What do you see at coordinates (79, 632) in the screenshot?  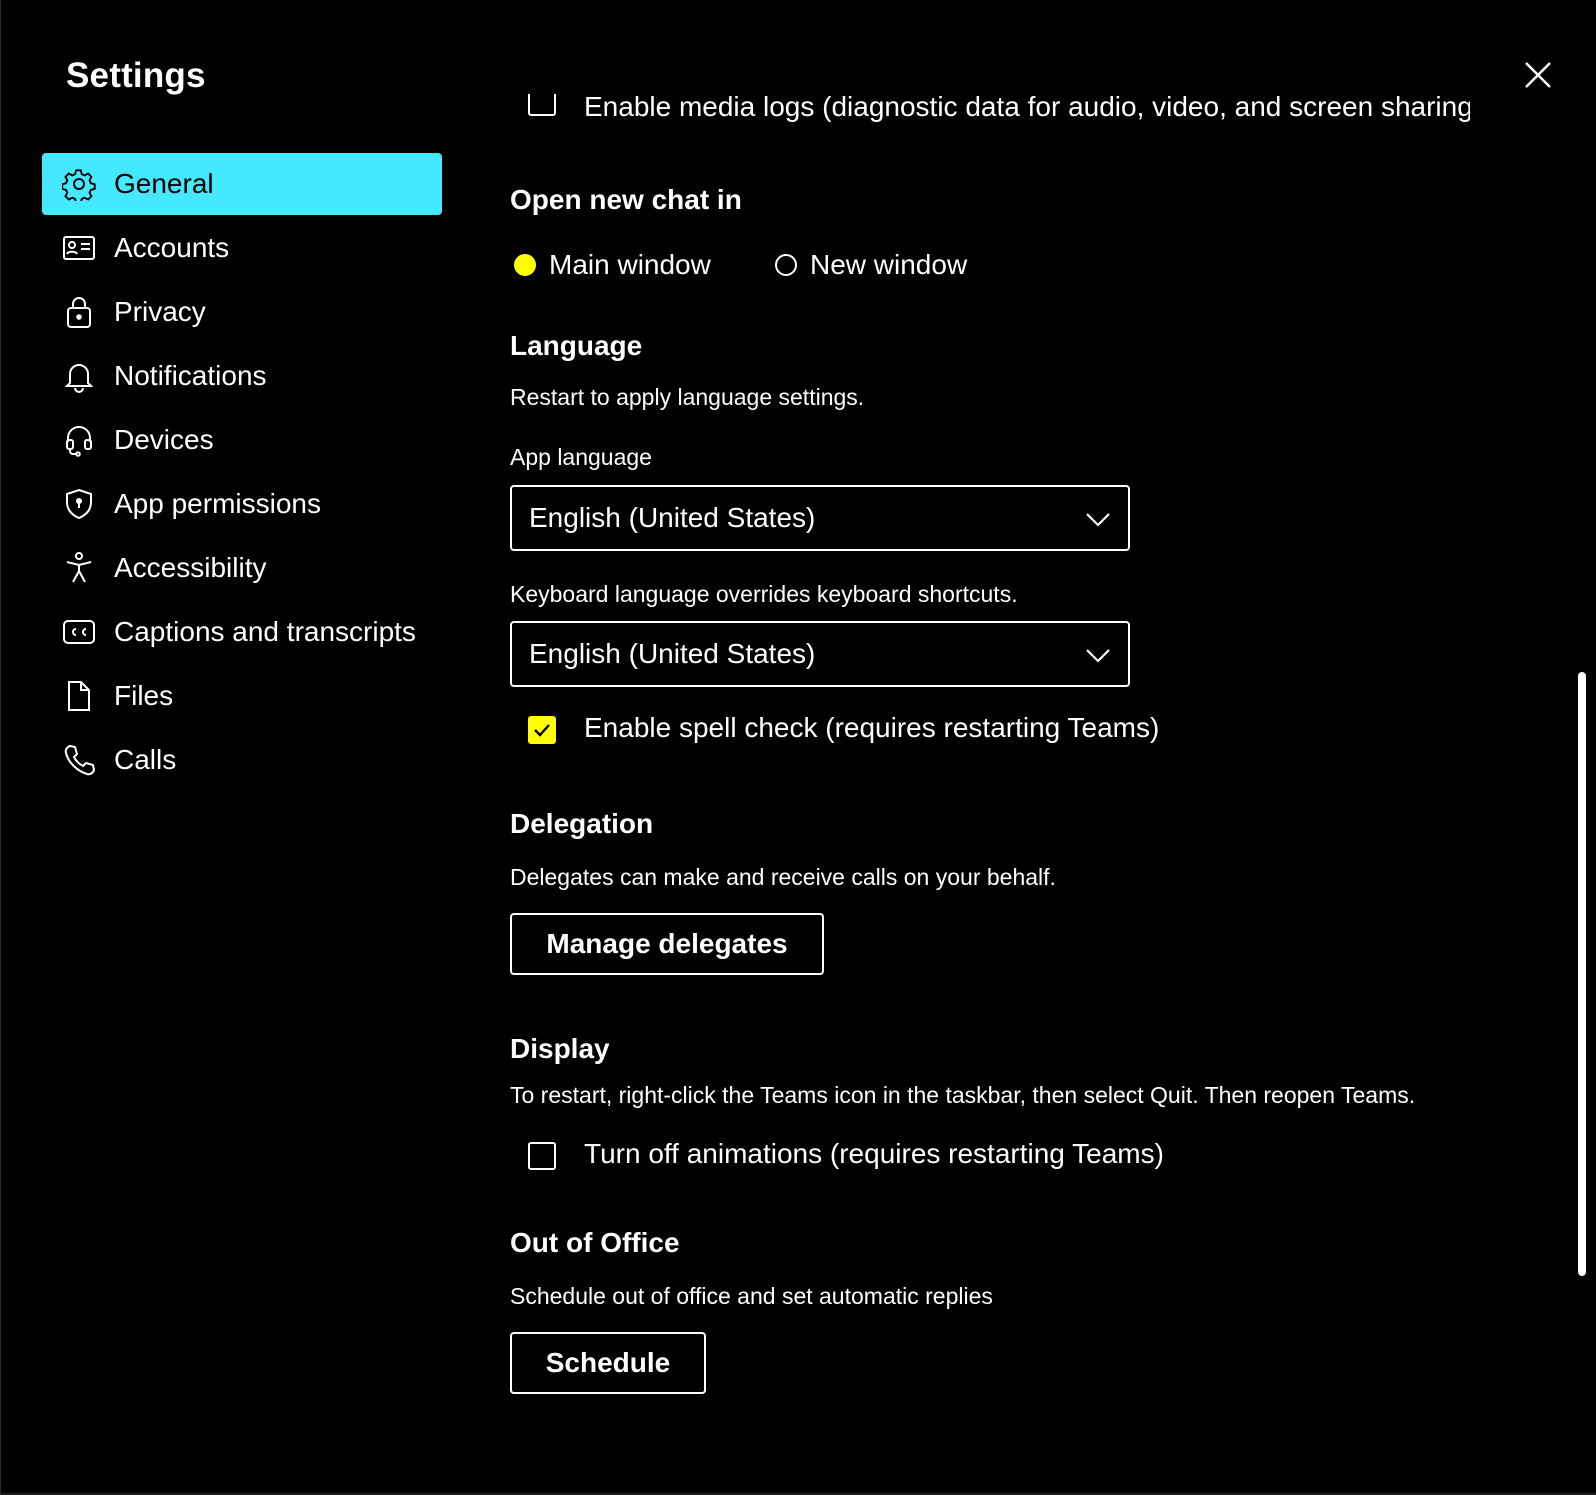 I see `cc-icon` at bounding box center [79, 632].